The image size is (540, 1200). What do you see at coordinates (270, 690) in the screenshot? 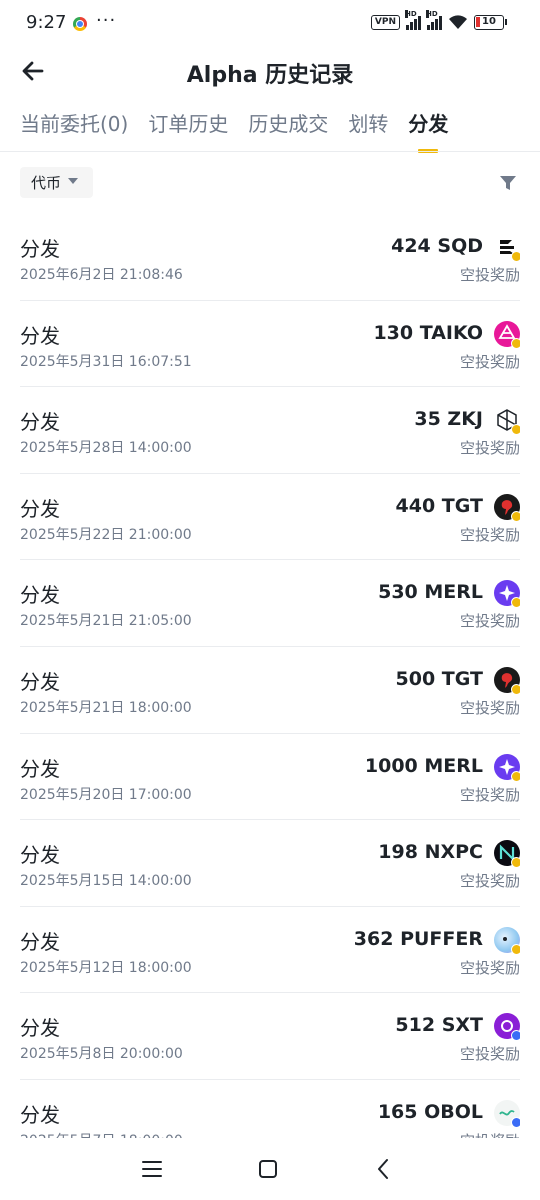
I see `list-item: 分发 2025年5月21日 18:00:00 500 TGT 空投奖励` at bounding box center [270, 690].